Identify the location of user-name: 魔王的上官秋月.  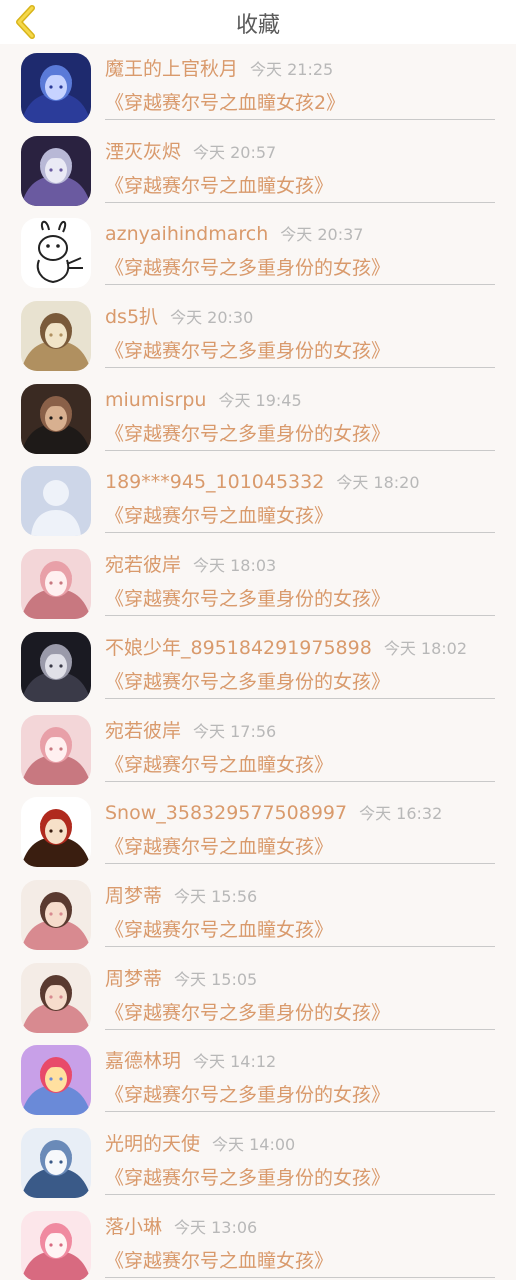
(171, 69).